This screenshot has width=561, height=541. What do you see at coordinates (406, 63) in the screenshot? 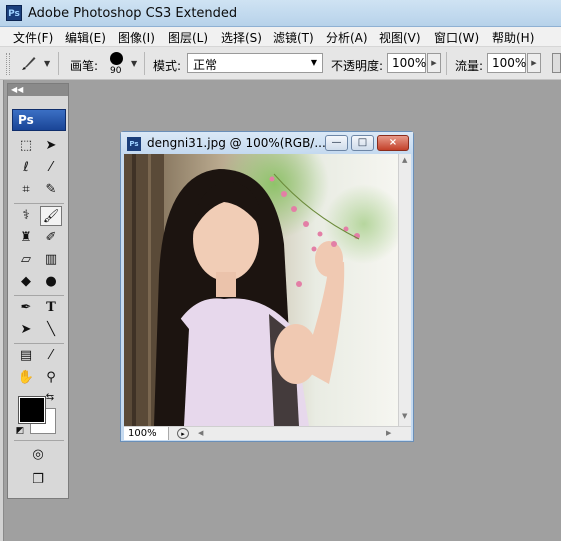
I see `opacity-input: 100%` at bounding box center [406, 63].